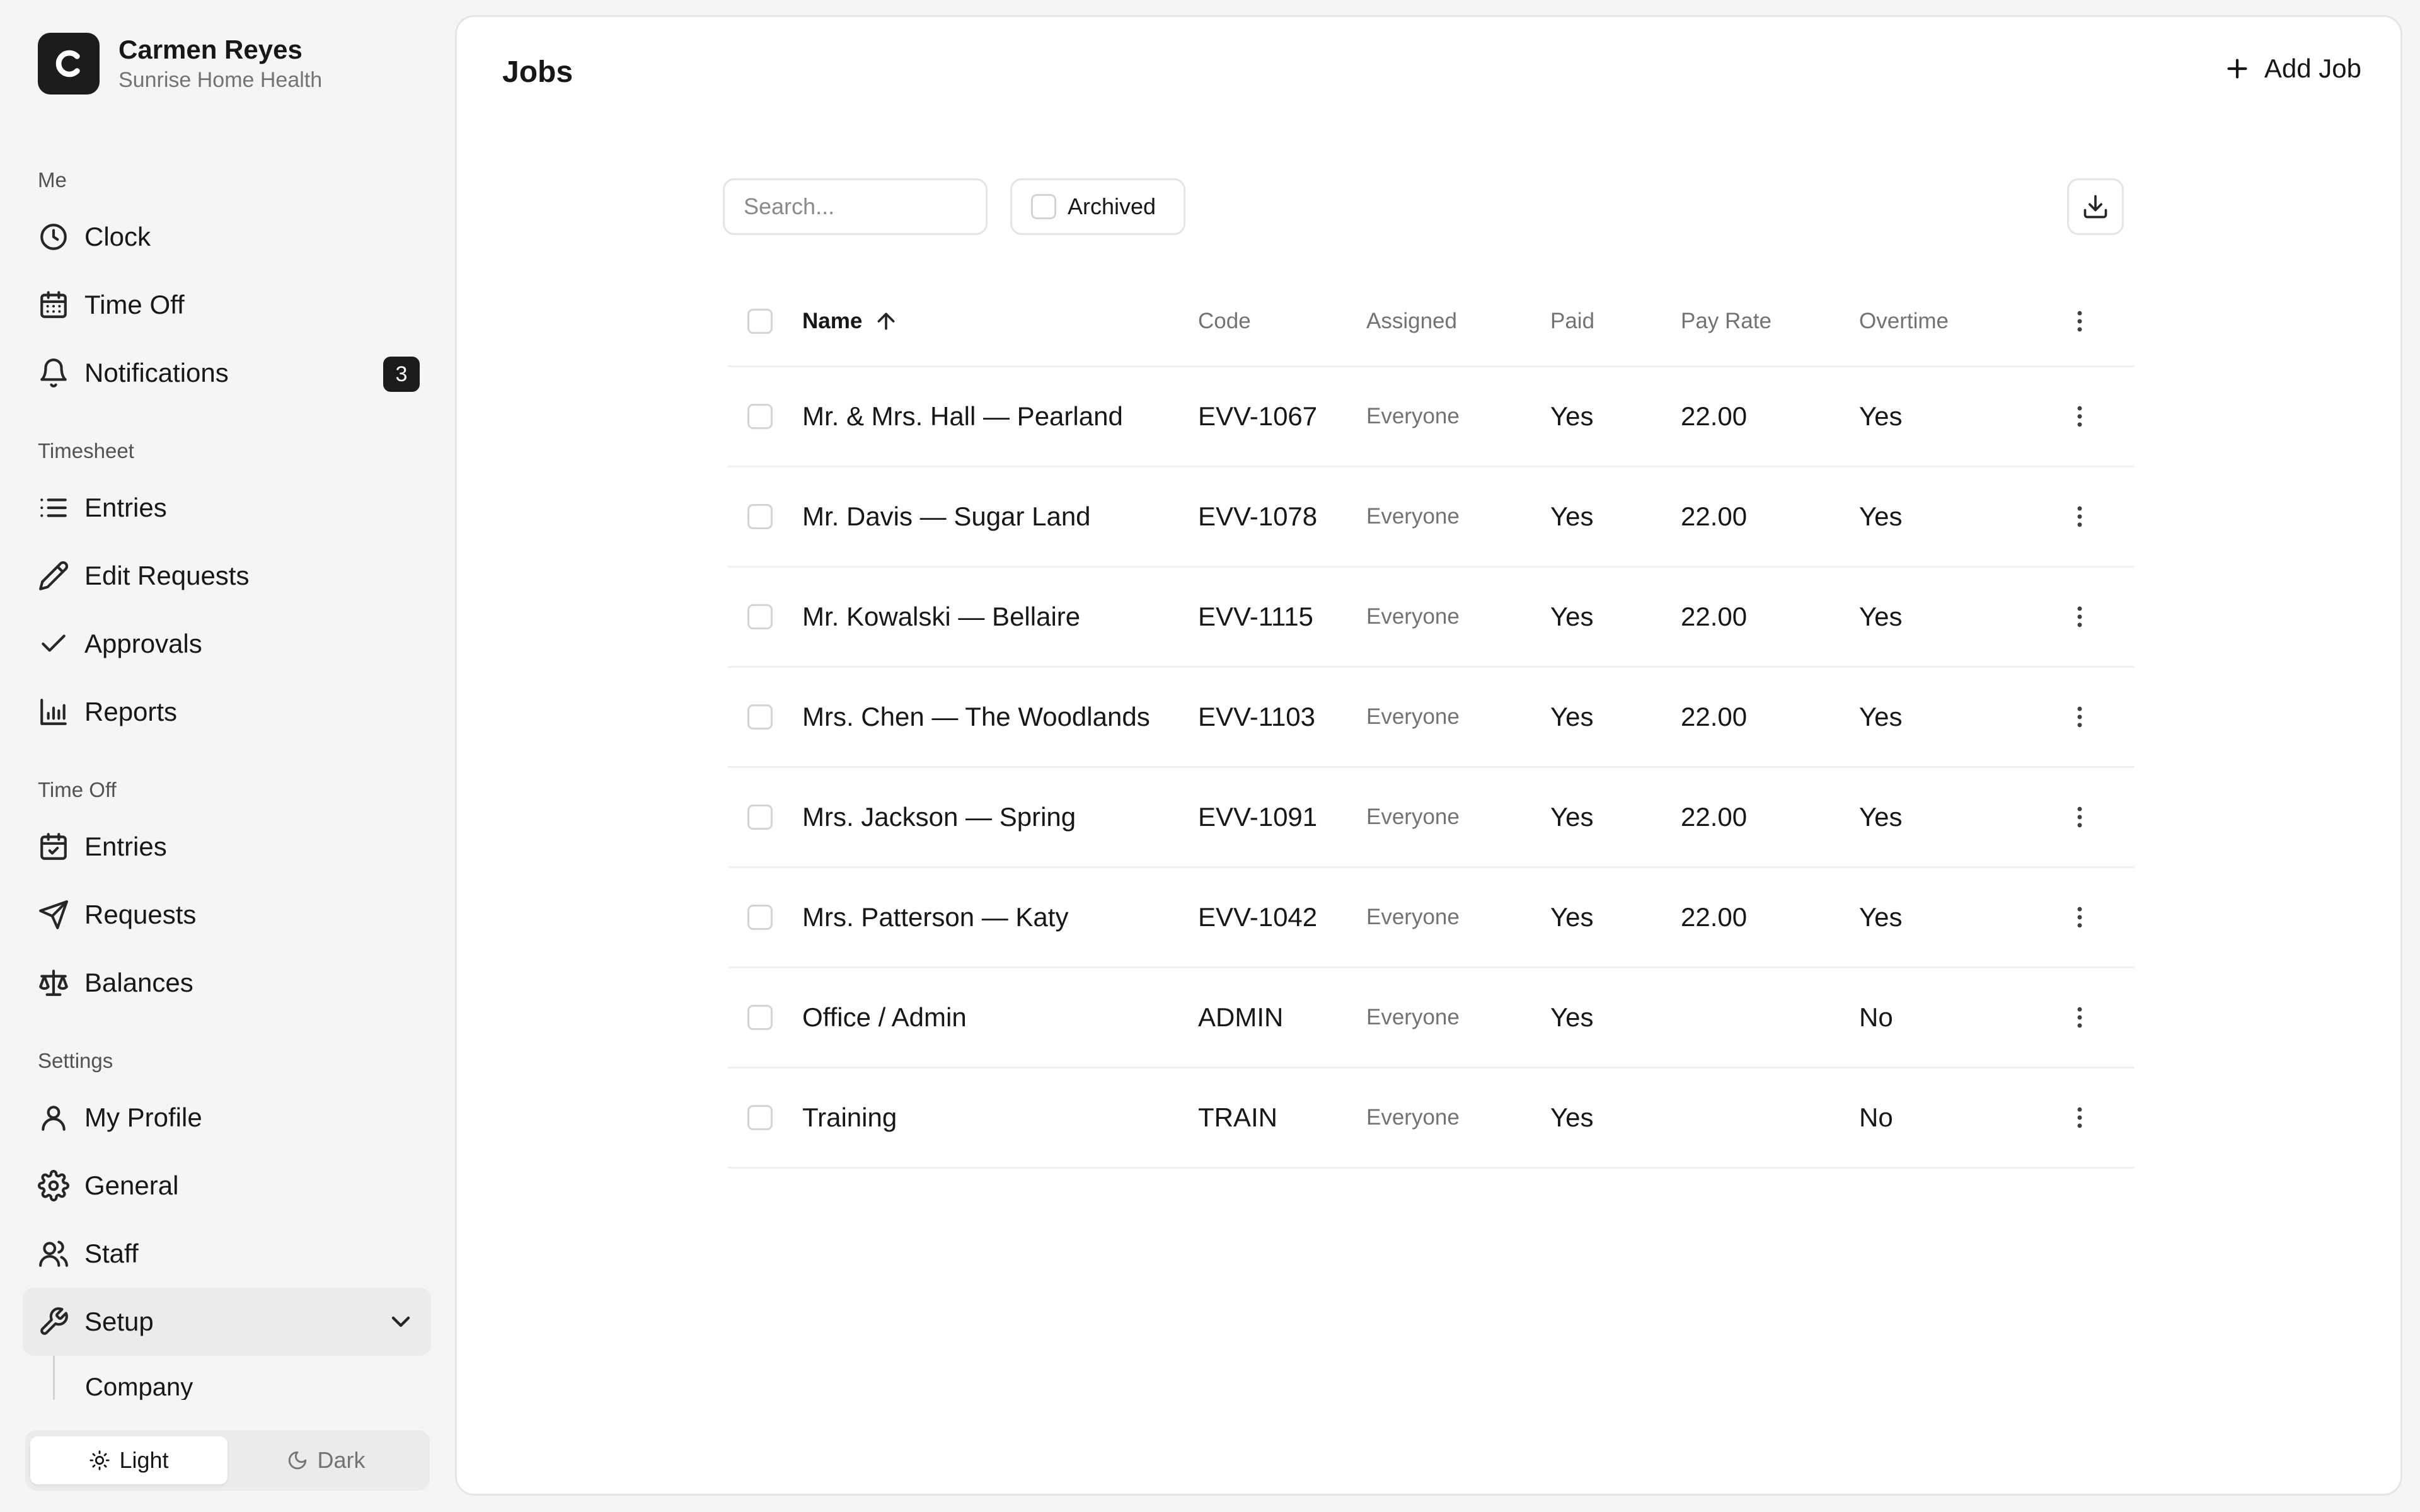 The width and height of the screenshot is (2420, 1512). Describe the element at coordinates (131, 711) in the screenshot. I see `sidebar-item-label: Reports` at that location.